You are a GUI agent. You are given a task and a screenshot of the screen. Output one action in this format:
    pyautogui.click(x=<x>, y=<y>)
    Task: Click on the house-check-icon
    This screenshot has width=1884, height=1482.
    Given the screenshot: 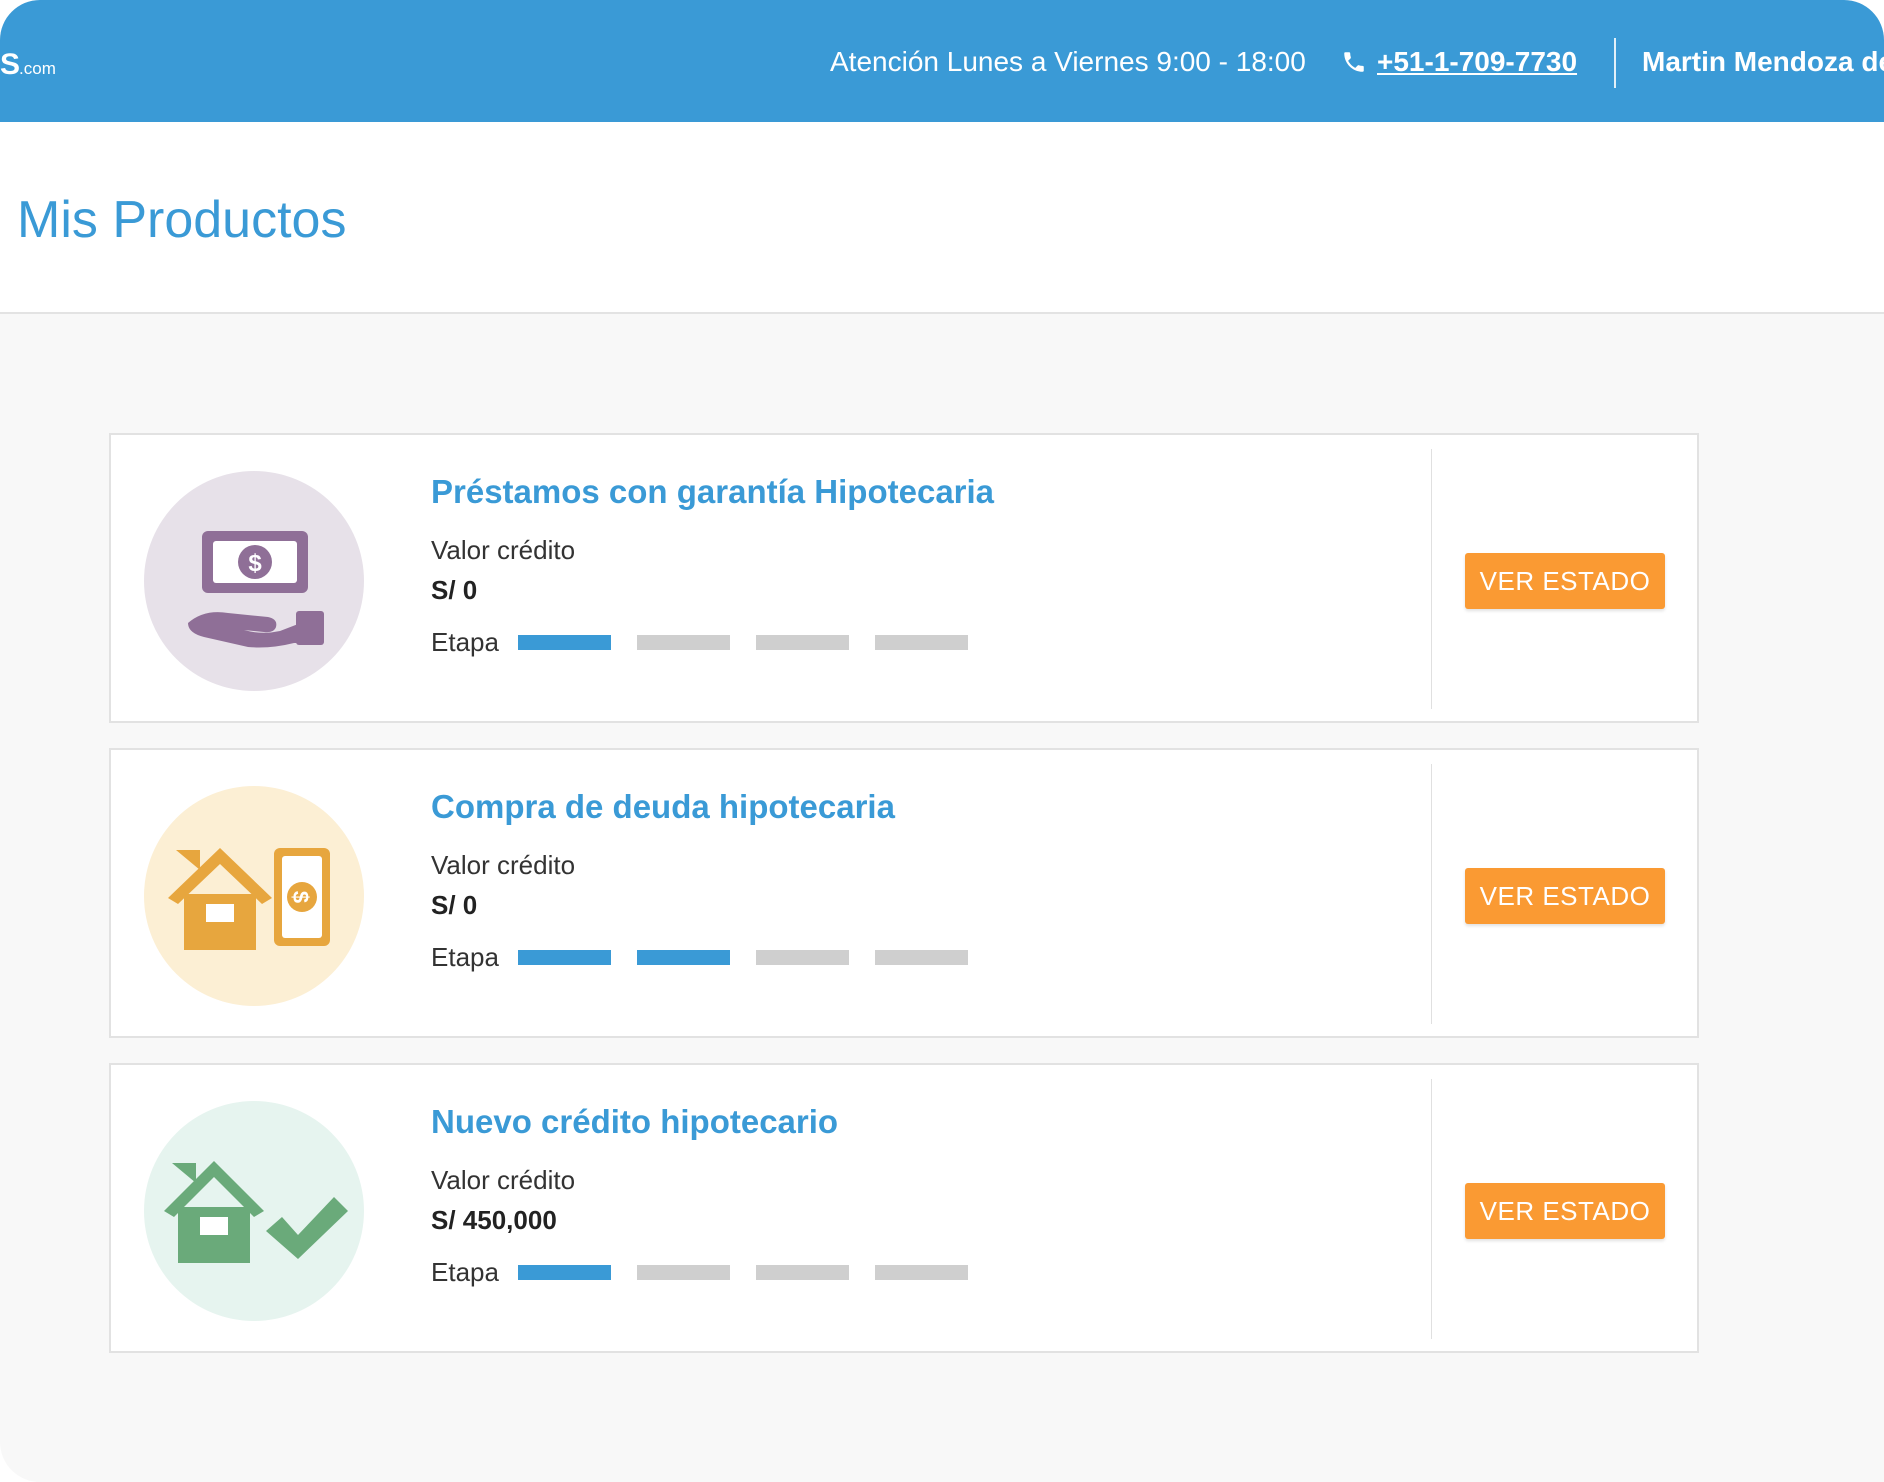 What is the action you would take?
    pyautogui.click(x=256, y=1212)
    